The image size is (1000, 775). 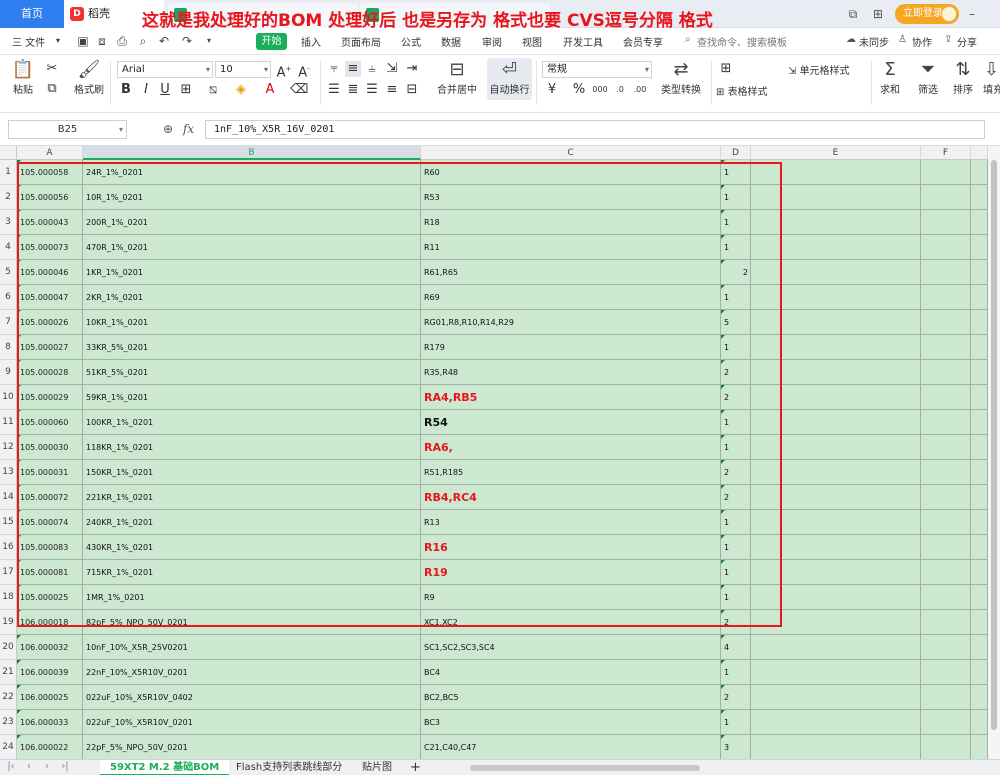 I want to click on cell-description: 59KR_1%_0201, so click(x=252, y=397).